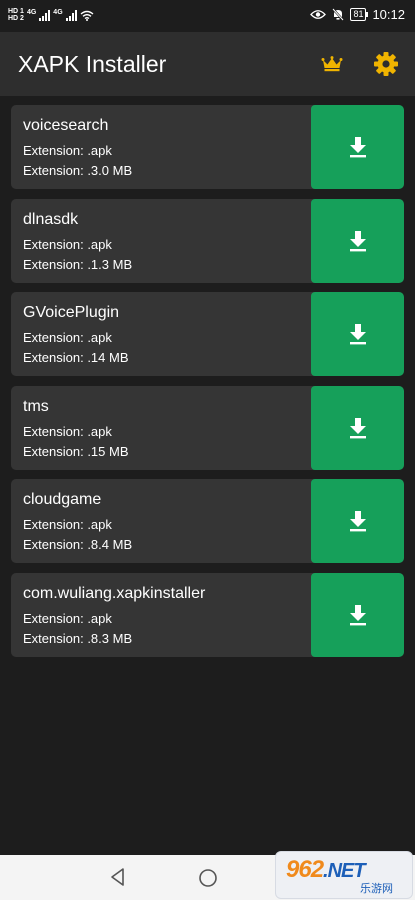 This screenshot has height=900, width=415. I want to click on watermark-brand: 962.NET, so click(326, 870).